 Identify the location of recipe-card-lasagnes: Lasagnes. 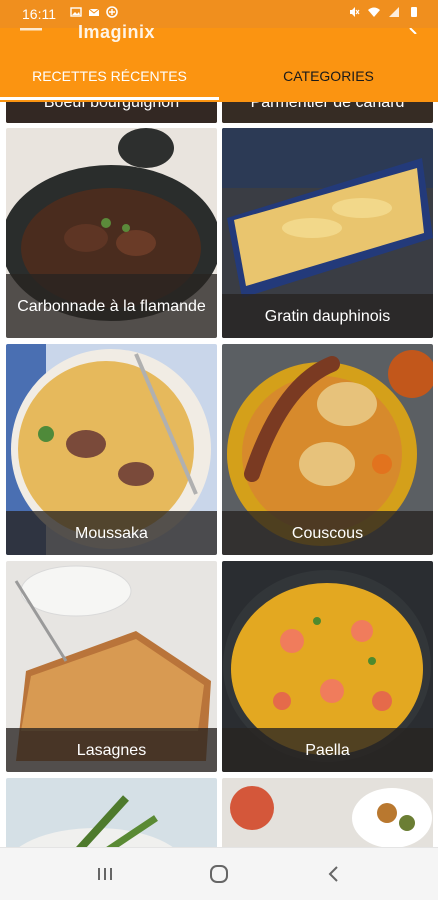
(111, 666).